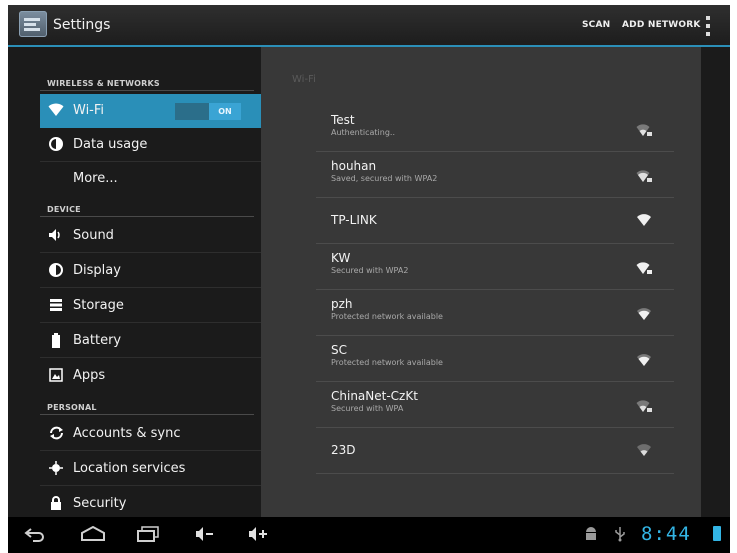 The image size is (737, 553). Describe the element at coordinates (56, 271) in the screenshot. I see `display-icon` at that location.